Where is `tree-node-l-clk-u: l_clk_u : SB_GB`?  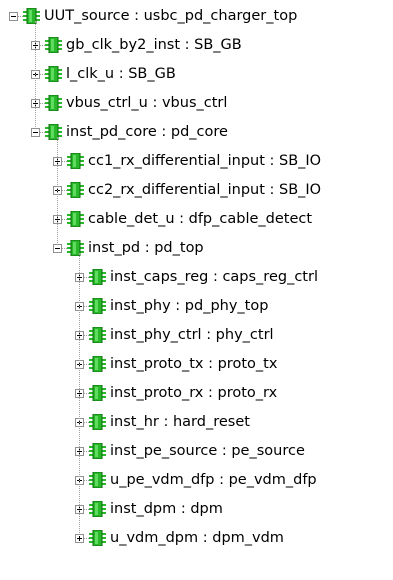 tree-node-l-clk-u: l_clk_u : SB_GB is located at coordinates (103, 74).